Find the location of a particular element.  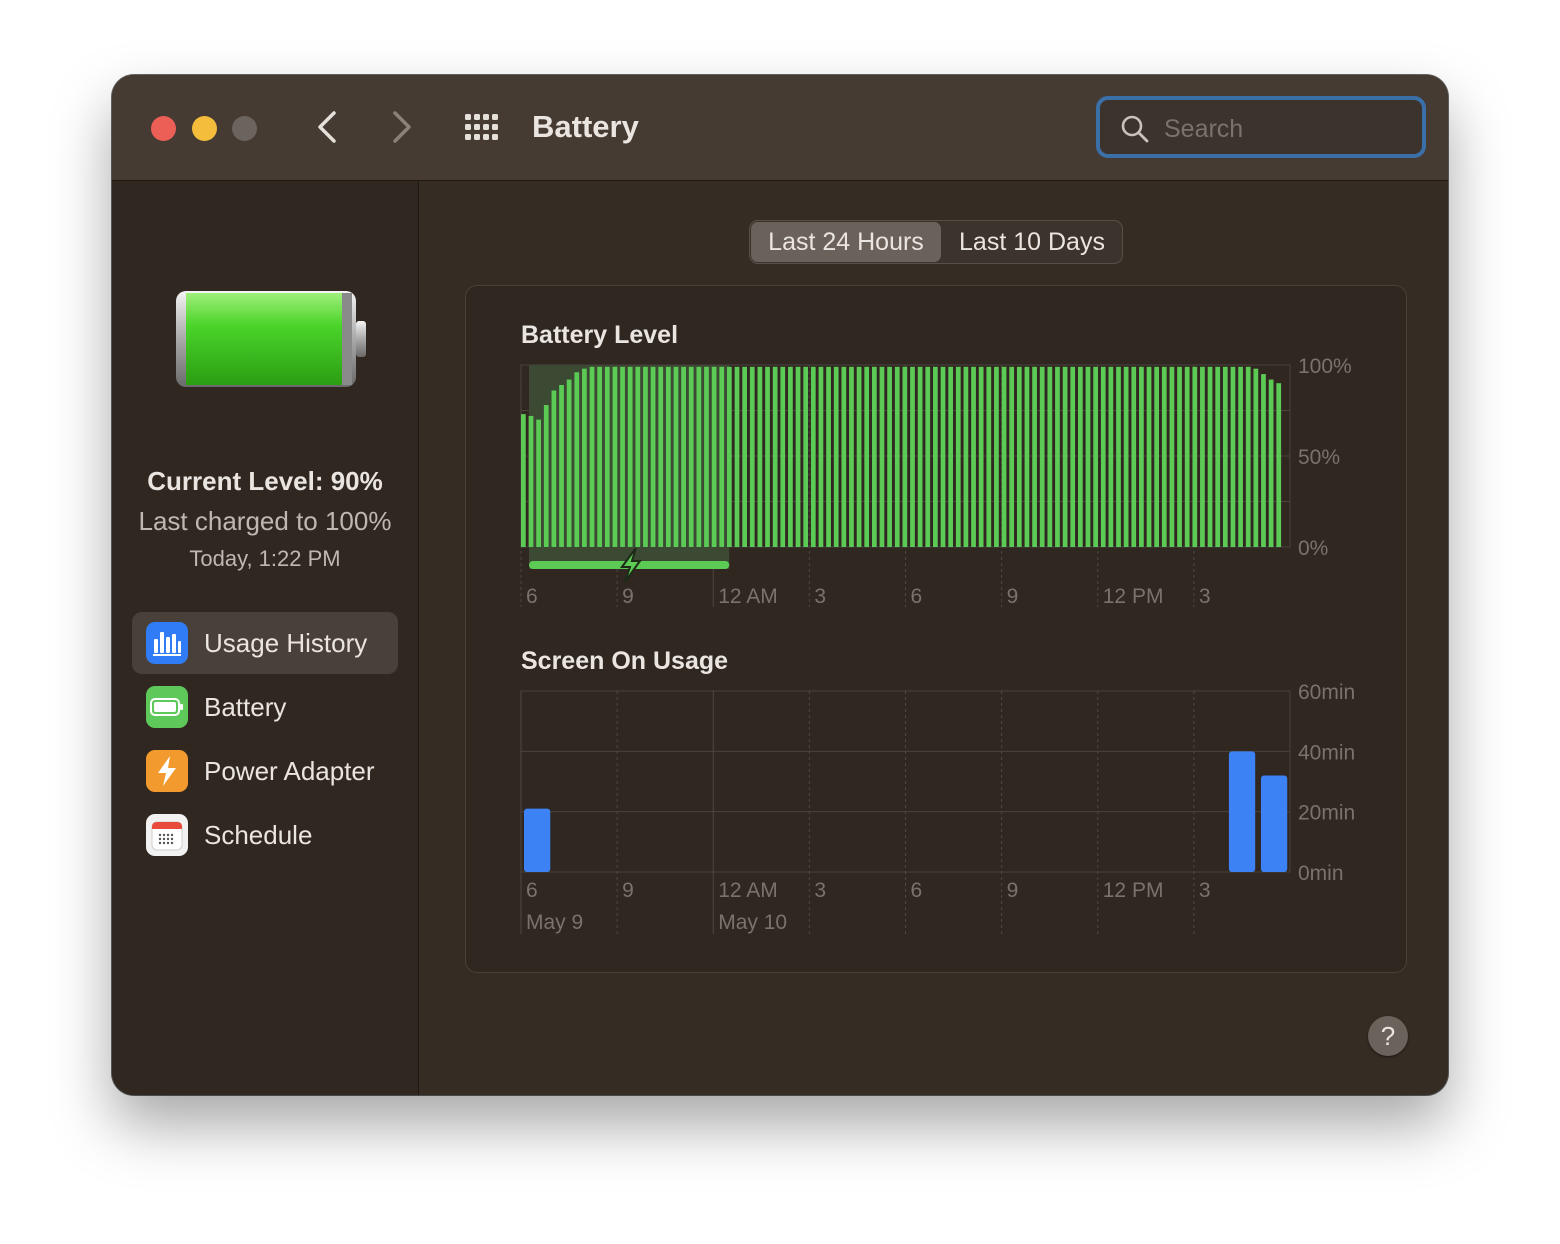

forward-button is located at coordinates (402, 127).